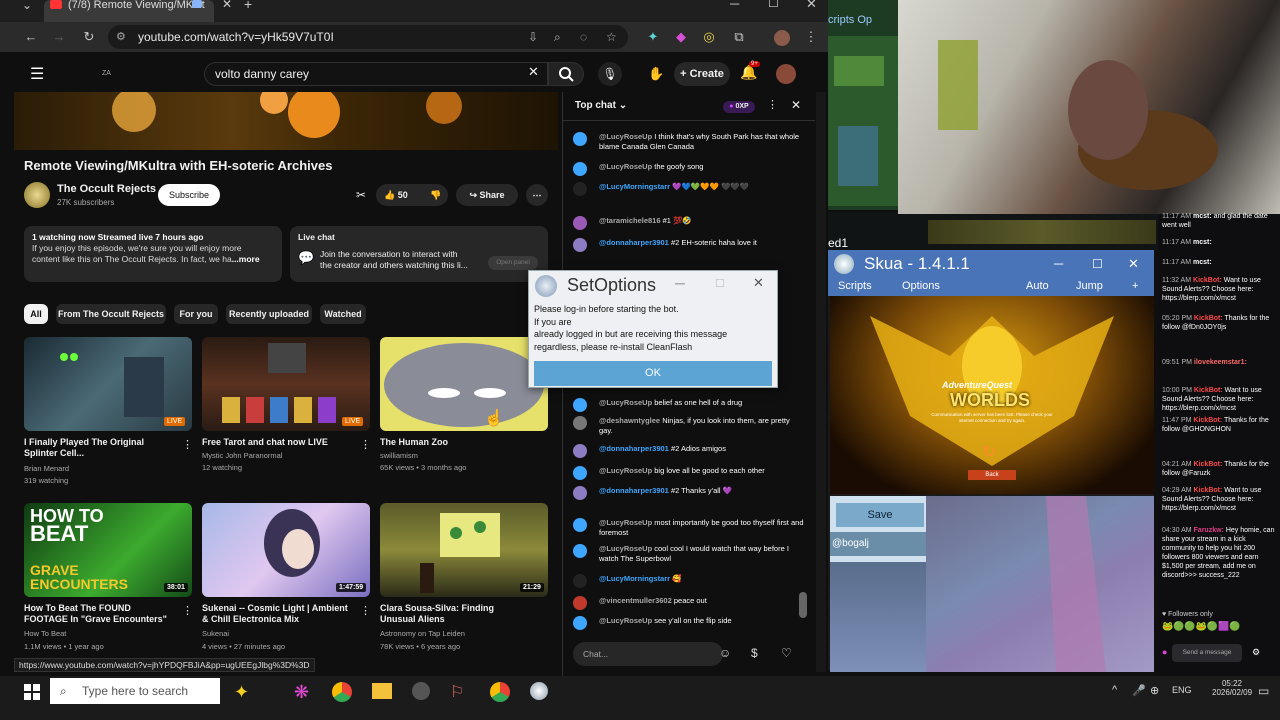 This screenshot has width=1280, height=720. Describe the element at coordinates (391, 195) in the screenshot. I see `like-icon: 👍` at that location.